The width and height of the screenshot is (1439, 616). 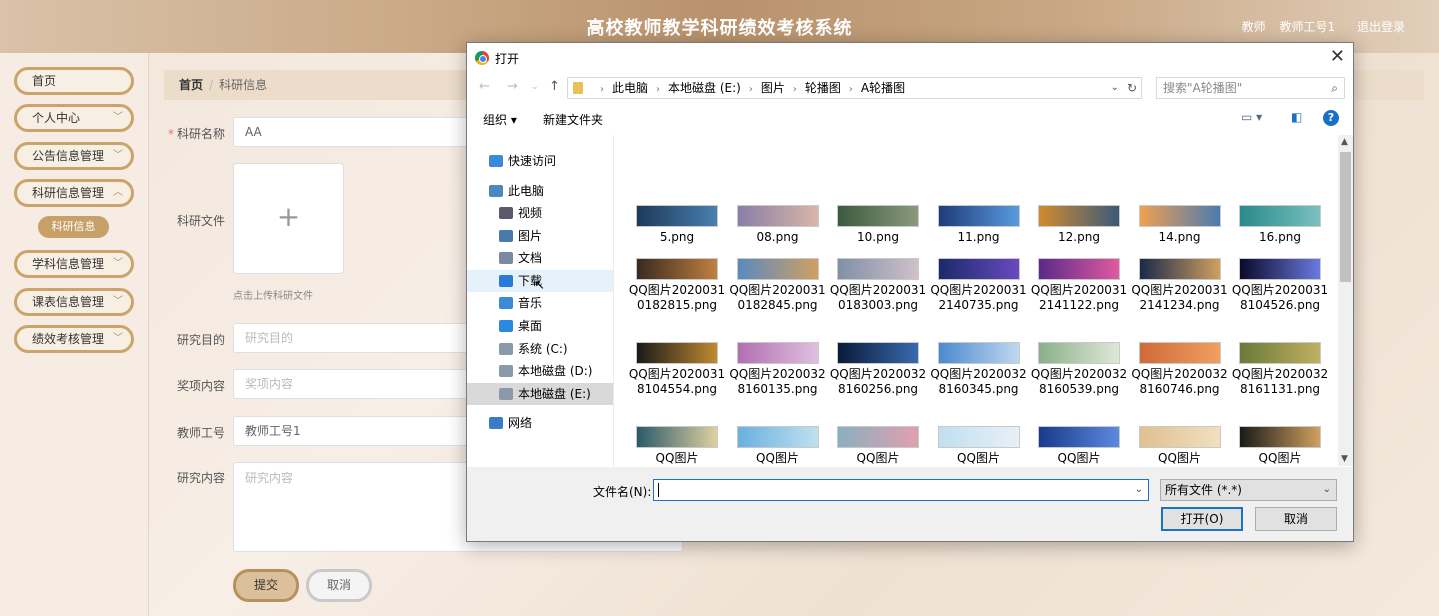 What do you see at coordinates (540, 303) in the screenshot?
I see `nav-tree-item: 音乐` at bounding box center [540, 303].